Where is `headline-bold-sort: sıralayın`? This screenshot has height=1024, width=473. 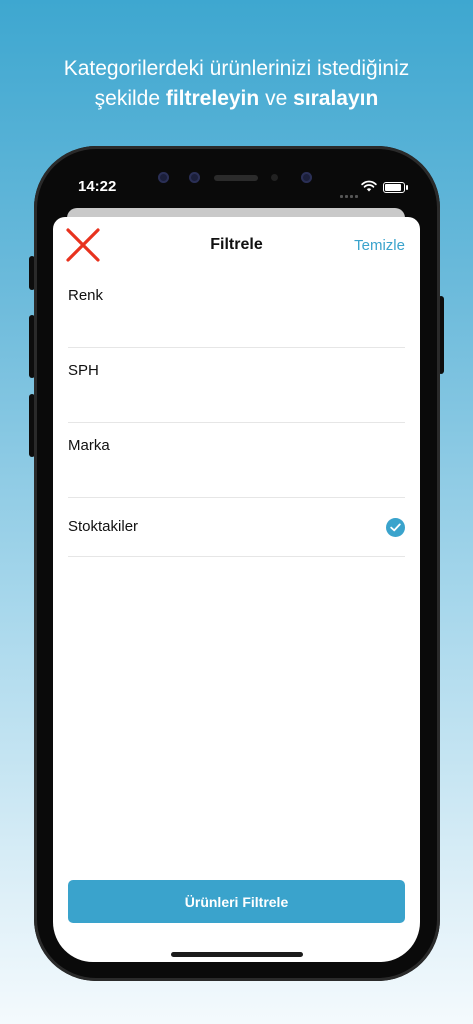 headline-bold-sort: sıralayın is located at coordinates (336, 98).